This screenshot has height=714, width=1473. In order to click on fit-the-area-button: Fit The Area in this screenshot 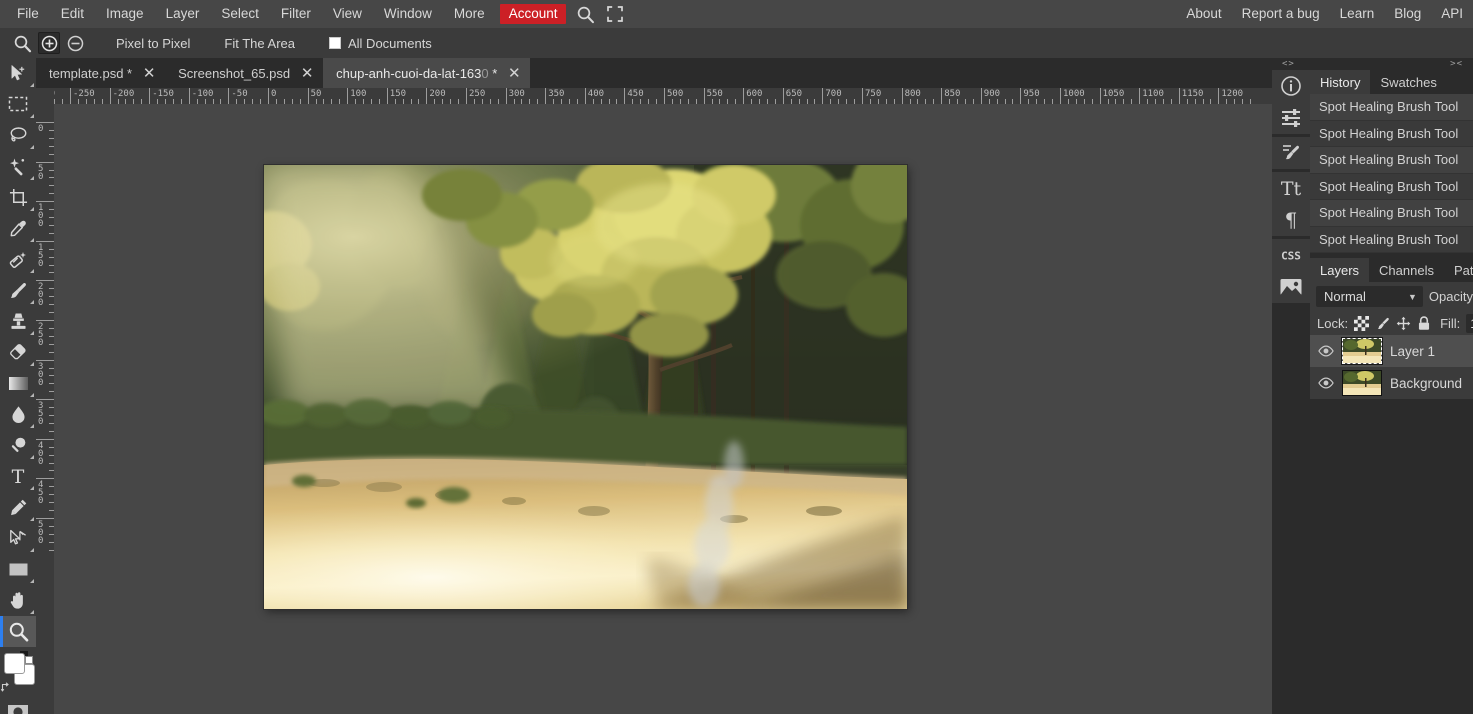, I will do `click(259, 43)`.